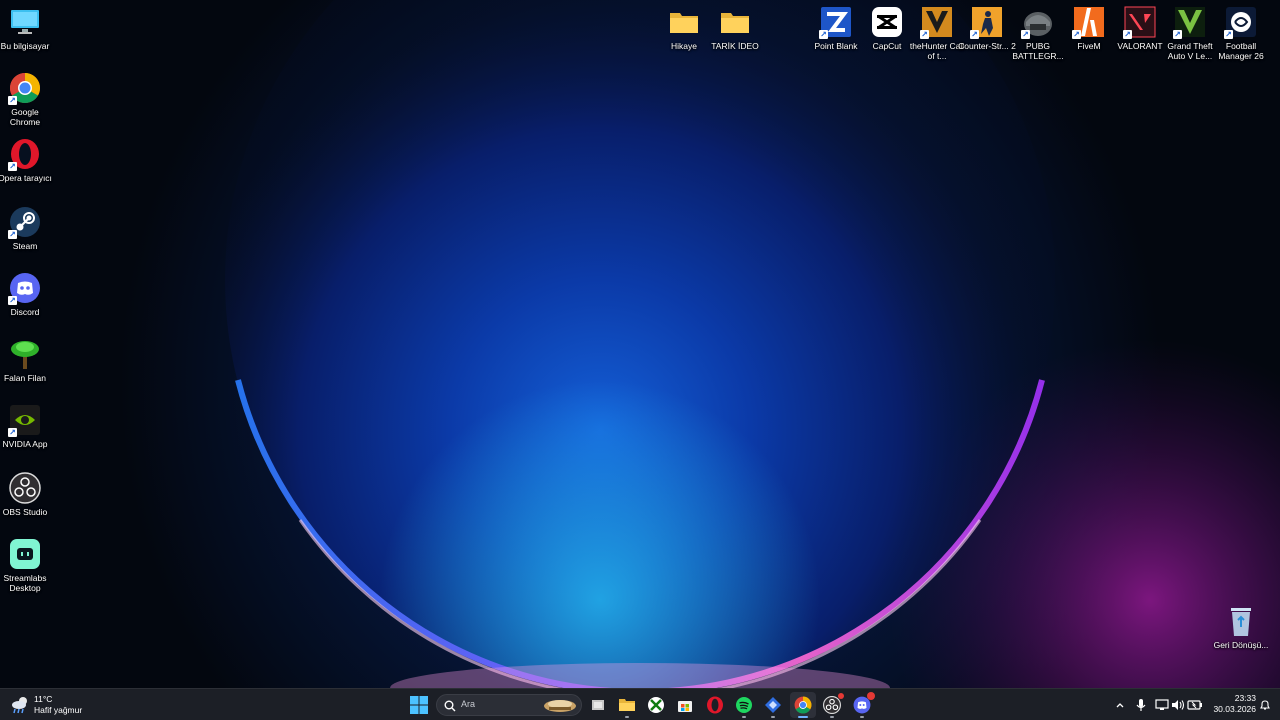  What do you see at coordinates (685, 705) in the screenshot?
I see `taskbar-ms-store` at bounding box center [685, 705].